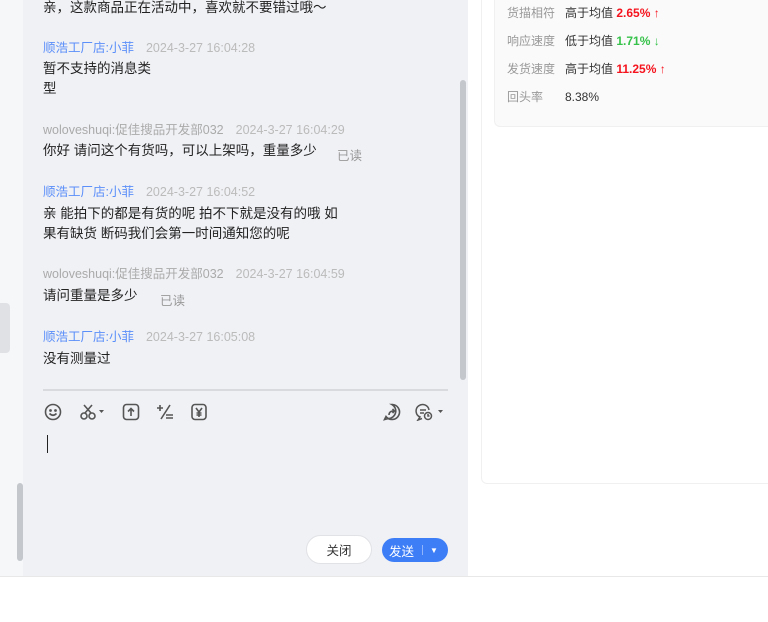 Image resolution: width=768 pixels, height=622 pixels. Describe the element at coordinates (245, 390) in the screenshot. I see `input-divider` at that location.